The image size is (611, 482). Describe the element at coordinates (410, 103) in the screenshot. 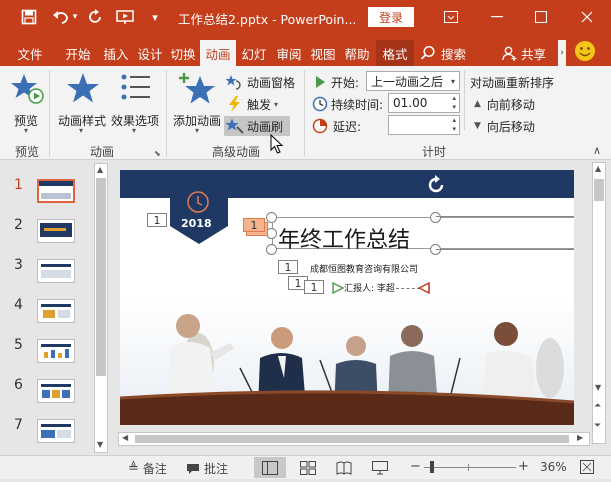

I see `duration-input-value: 01.00` at that location.